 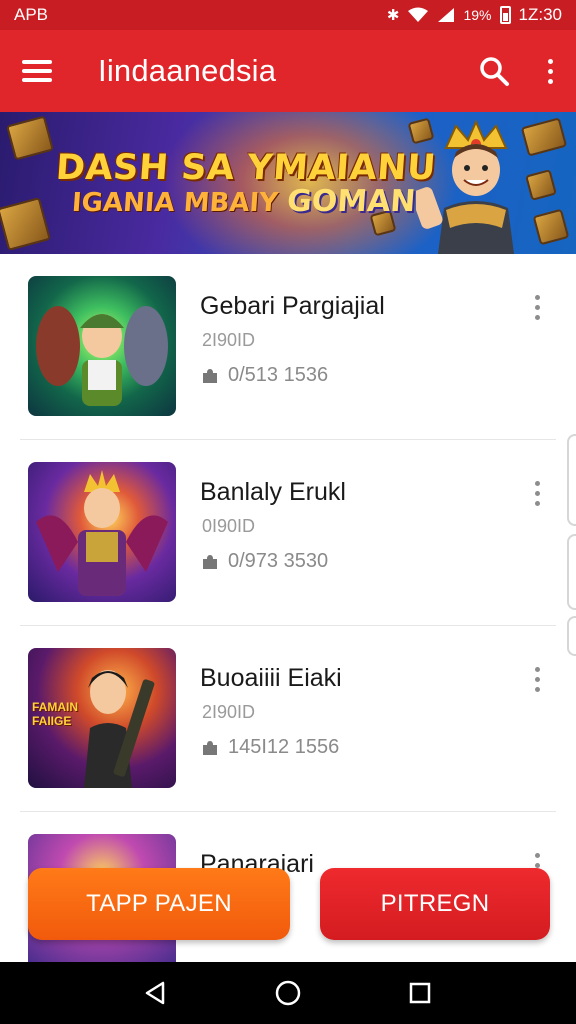 What do you see at coordinates (246, 168) in the screenshot?
I see `banner-headline: DASH SA YMAIANU` at bounding box center [246, 168].